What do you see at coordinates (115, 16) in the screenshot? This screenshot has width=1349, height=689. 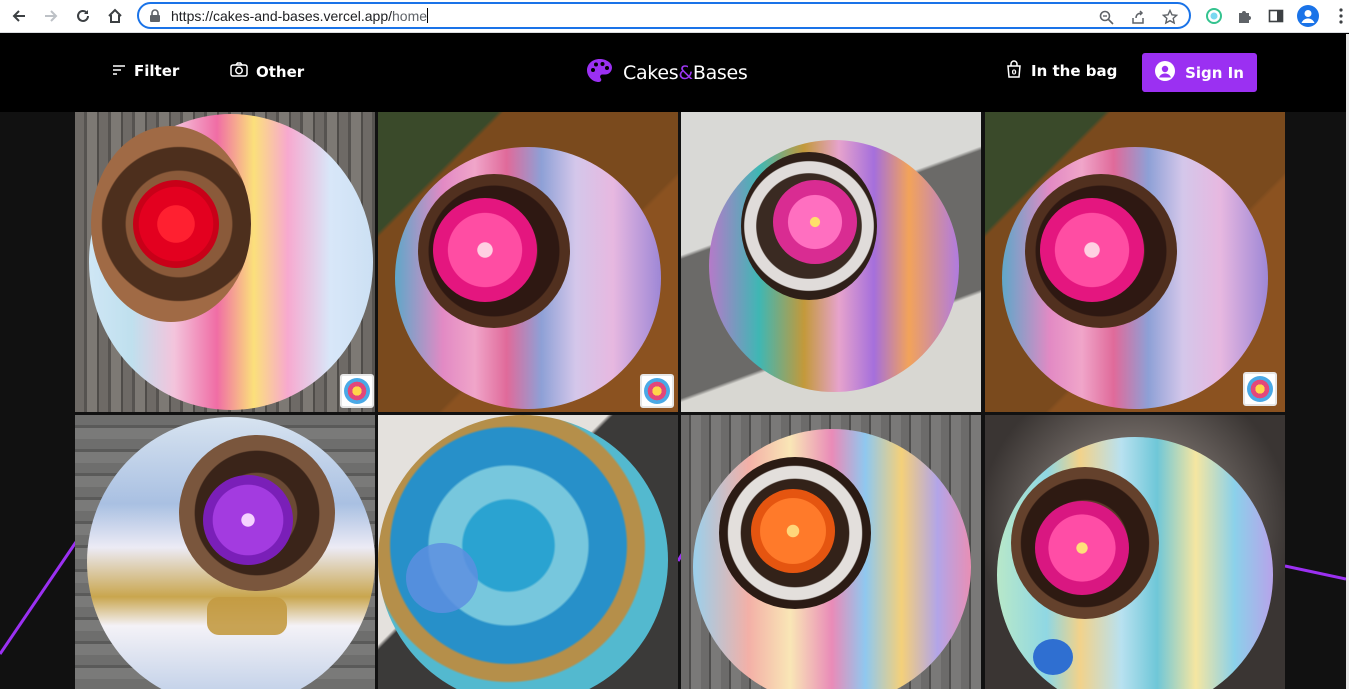 I see `home-icon` at bounding box center [115, 16].